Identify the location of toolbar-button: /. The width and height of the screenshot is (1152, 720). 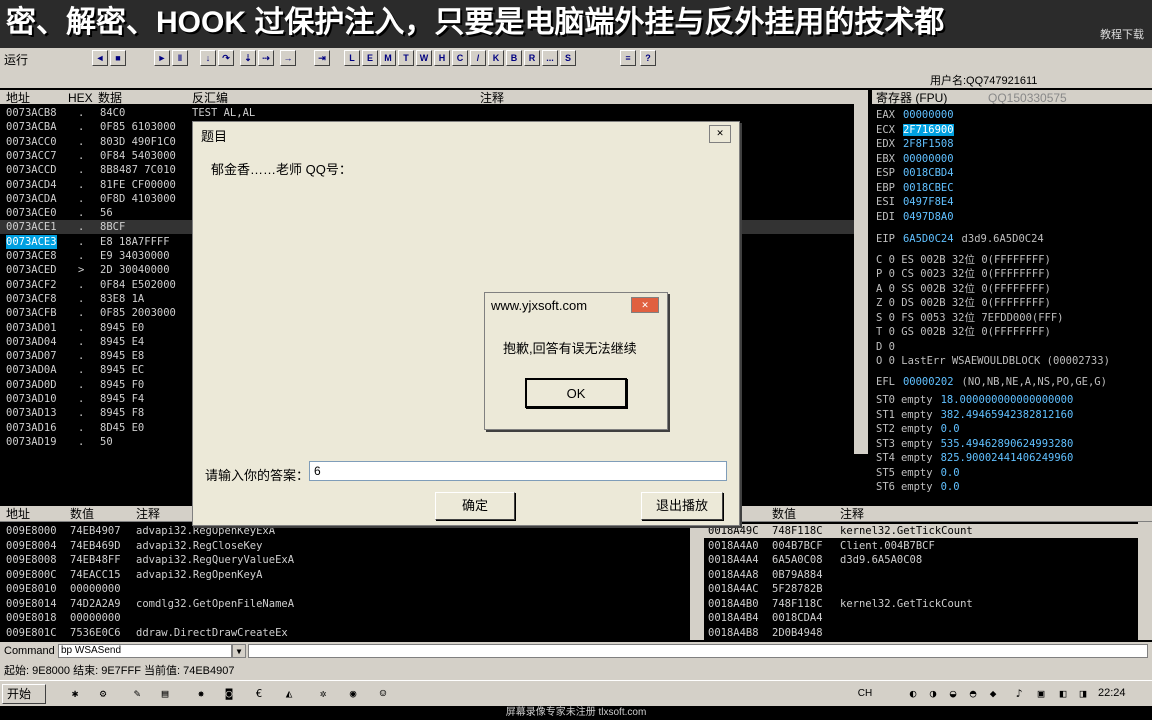
(478, 58).